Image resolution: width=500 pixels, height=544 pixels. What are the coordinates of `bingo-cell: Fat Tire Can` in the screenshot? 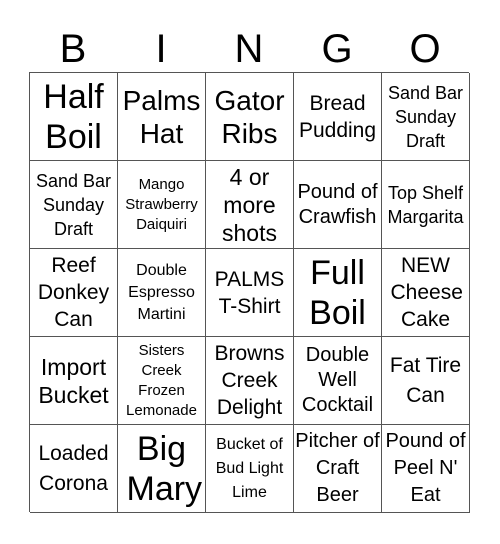 It's located at (426, 381).